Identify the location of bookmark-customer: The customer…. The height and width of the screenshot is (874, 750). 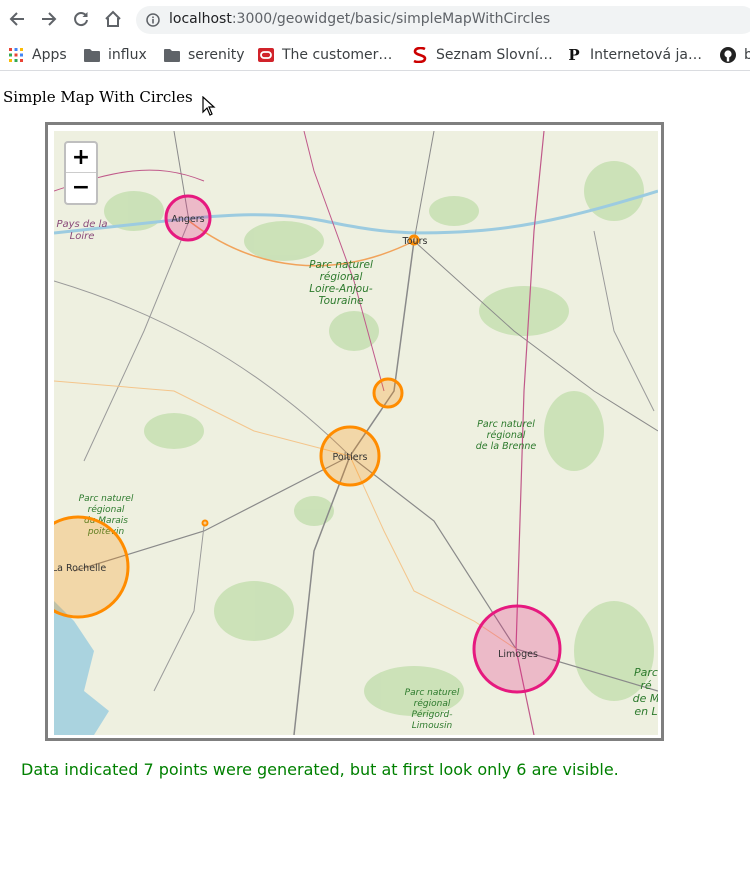
(325, 55).